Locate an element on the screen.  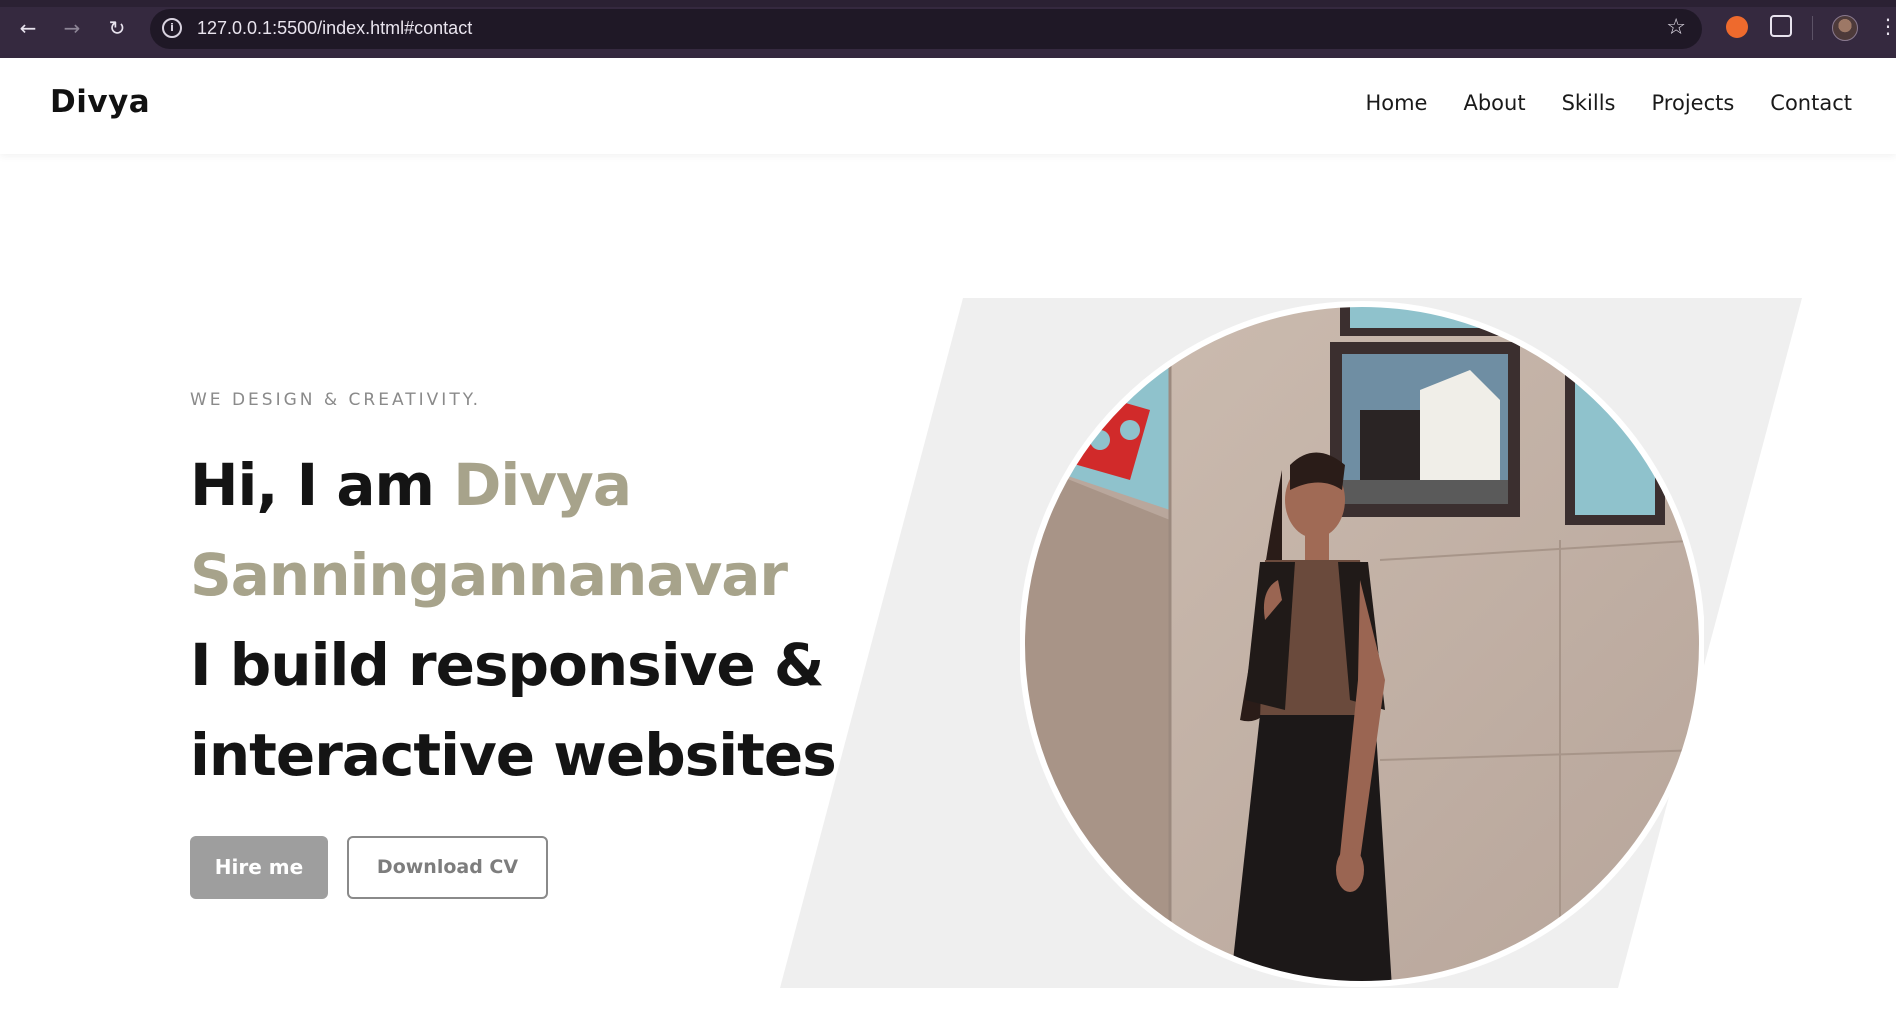
nav-skills: Skills is located at coordinates (1589, 103).